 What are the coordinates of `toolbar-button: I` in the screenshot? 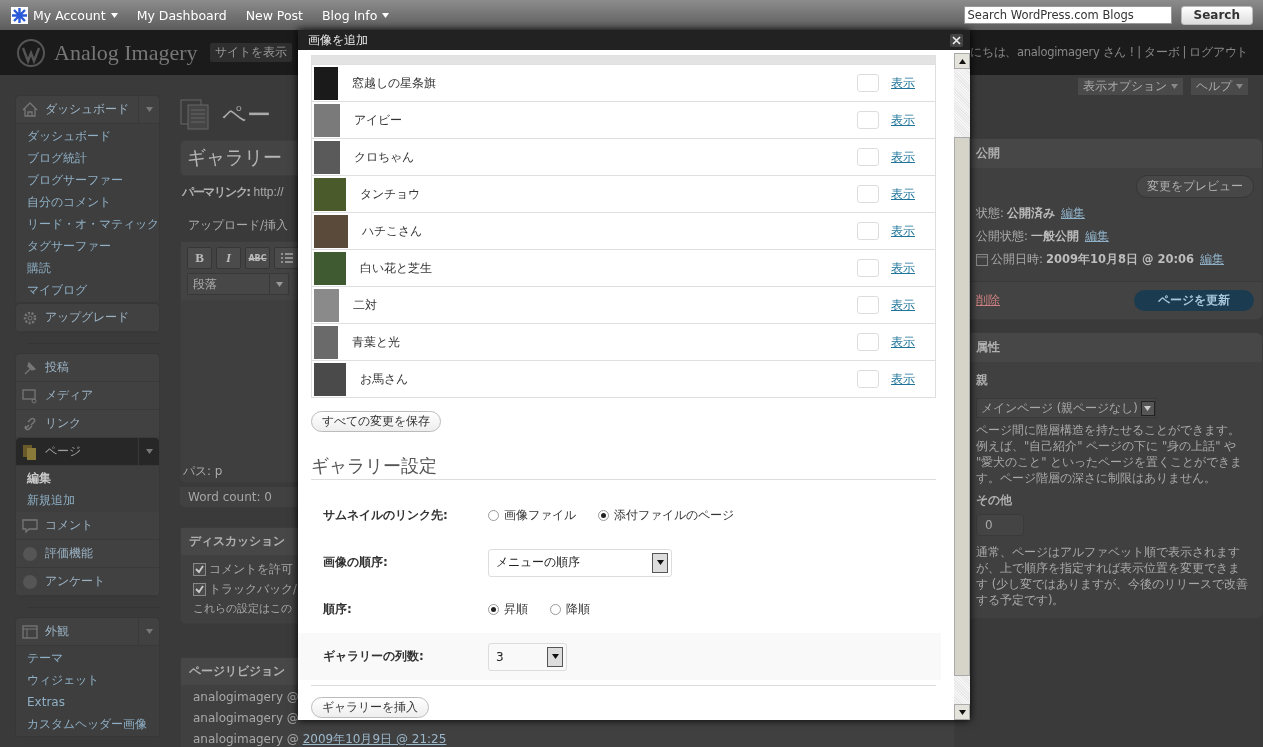 It's located at (228, 258).